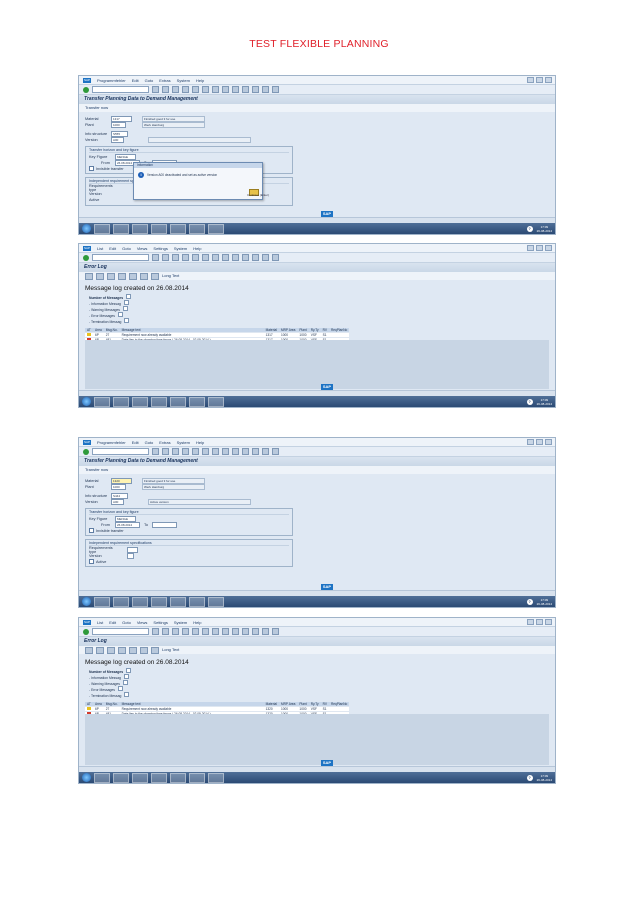  What do you see at coordinates (142, 622) in the screenshot?
I see `menu-item: Views` at bounding box center [142, 622].